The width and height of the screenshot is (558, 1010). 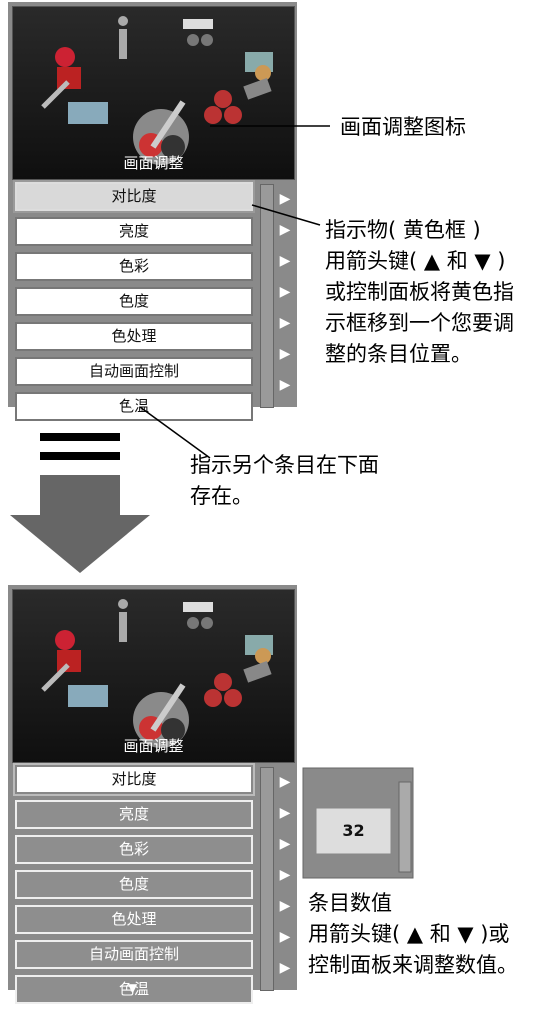 I want to click on item-value: 32, so click(x=353, y=831).